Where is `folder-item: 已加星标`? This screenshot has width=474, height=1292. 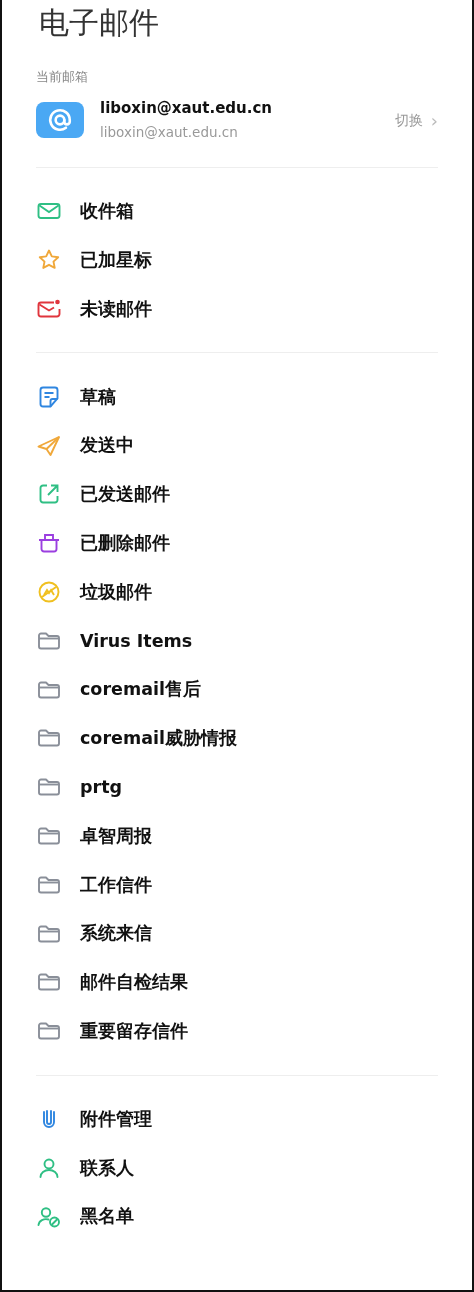 folder-item: 已加星标 is located at coordinates (237, 260).